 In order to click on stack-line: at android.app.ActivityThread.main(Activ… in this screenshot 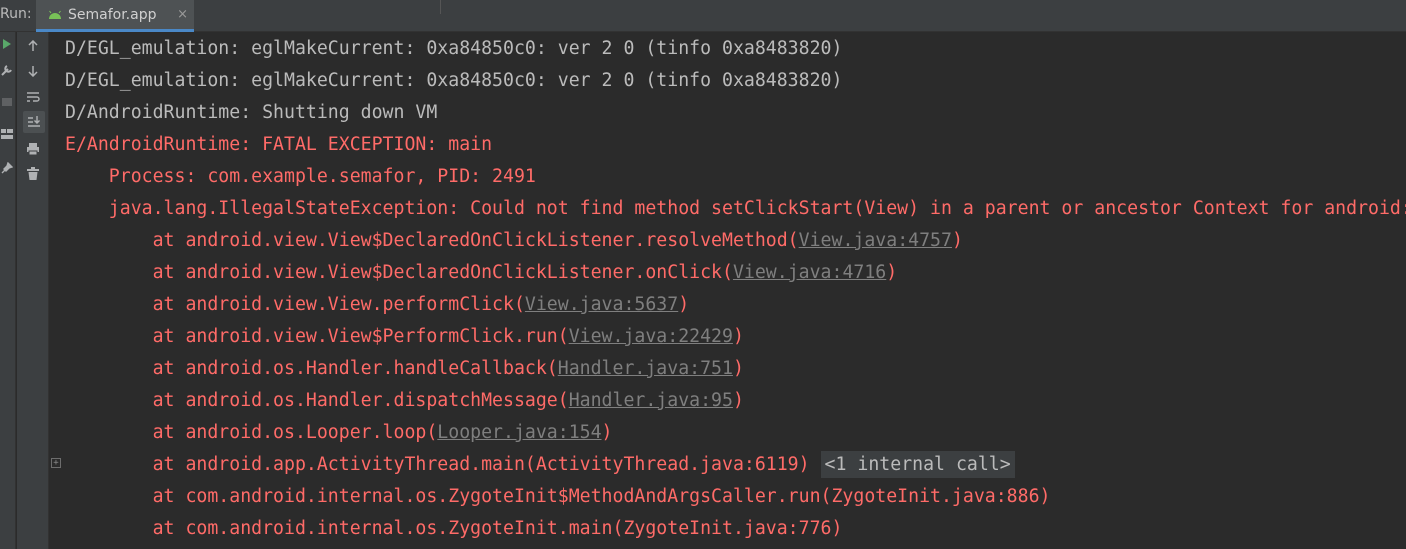, I will do `click(540, 464)`.